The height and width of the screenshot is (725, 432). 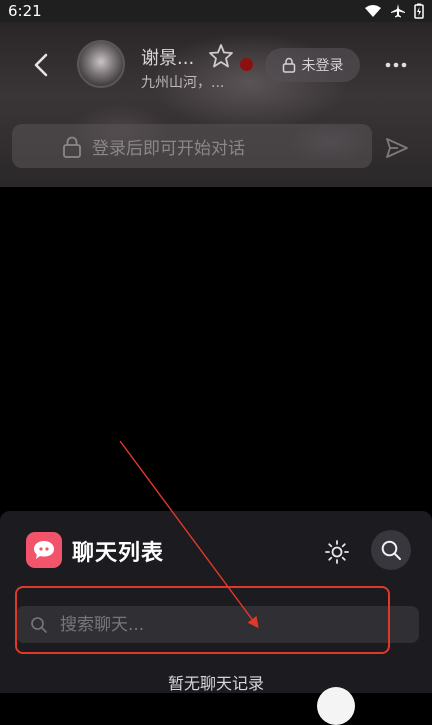 I want to click on wifi-icon, so click(x=373, y=11).